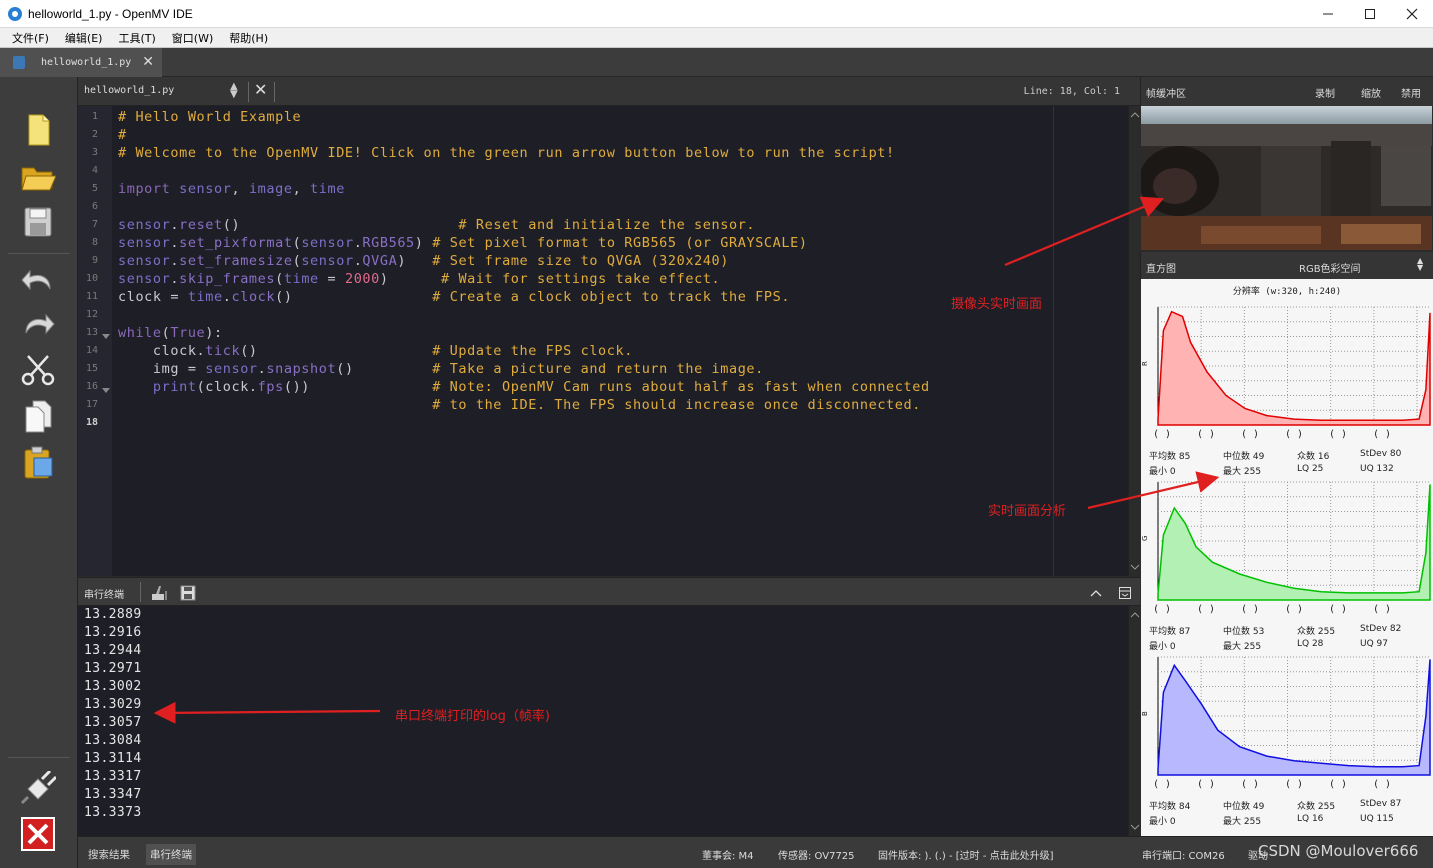  I want to click on editor-scrollbar, so click(1134, 341).